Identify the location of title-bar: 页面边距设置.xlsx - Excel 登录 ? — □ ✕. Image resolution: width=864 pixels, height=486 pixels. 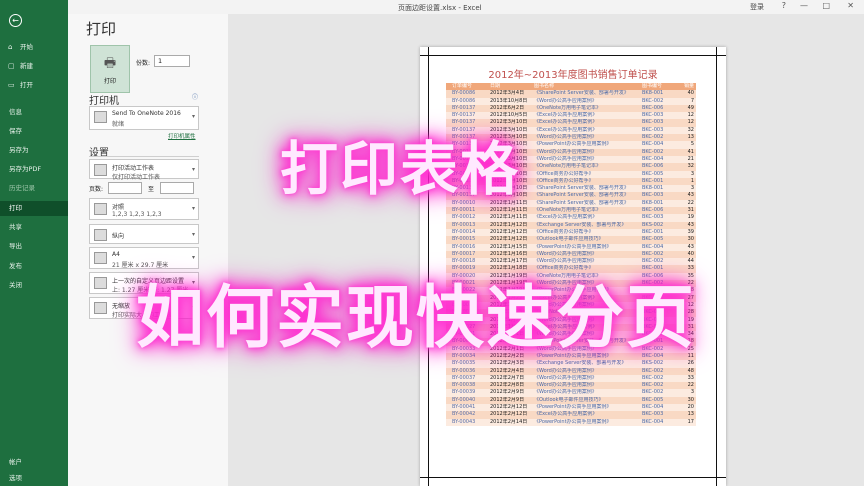
(466, 7).